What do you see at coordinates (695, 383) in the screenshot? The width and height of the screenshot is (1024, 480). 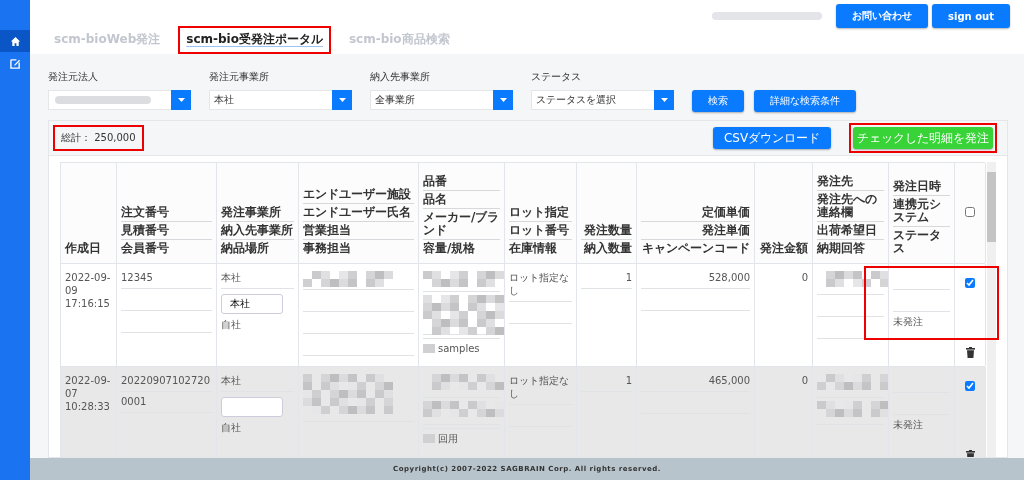 I see `table-cell: 465,000` at bounding box center [695, 383].